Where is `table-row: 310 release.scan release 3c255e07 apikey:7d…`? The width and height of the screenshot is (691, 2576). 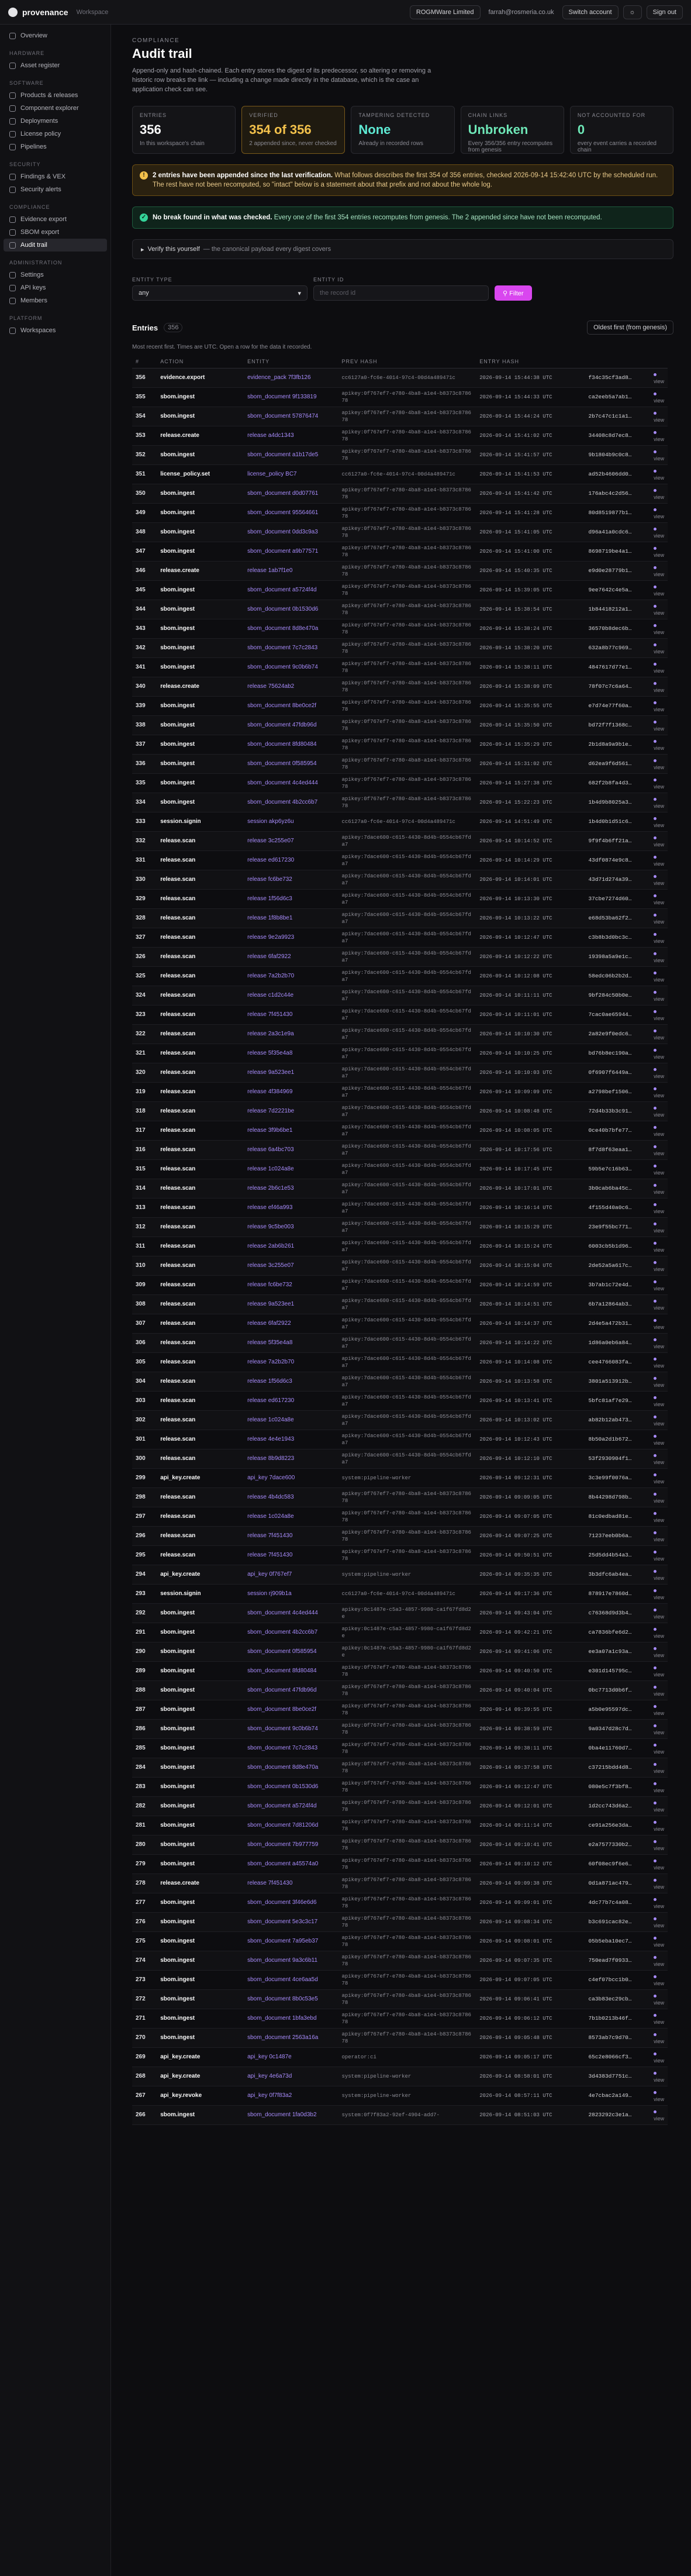
table-row: 310 release.scan release 3c255e07 apikey:7d… is located at coordinates (400, 1265).